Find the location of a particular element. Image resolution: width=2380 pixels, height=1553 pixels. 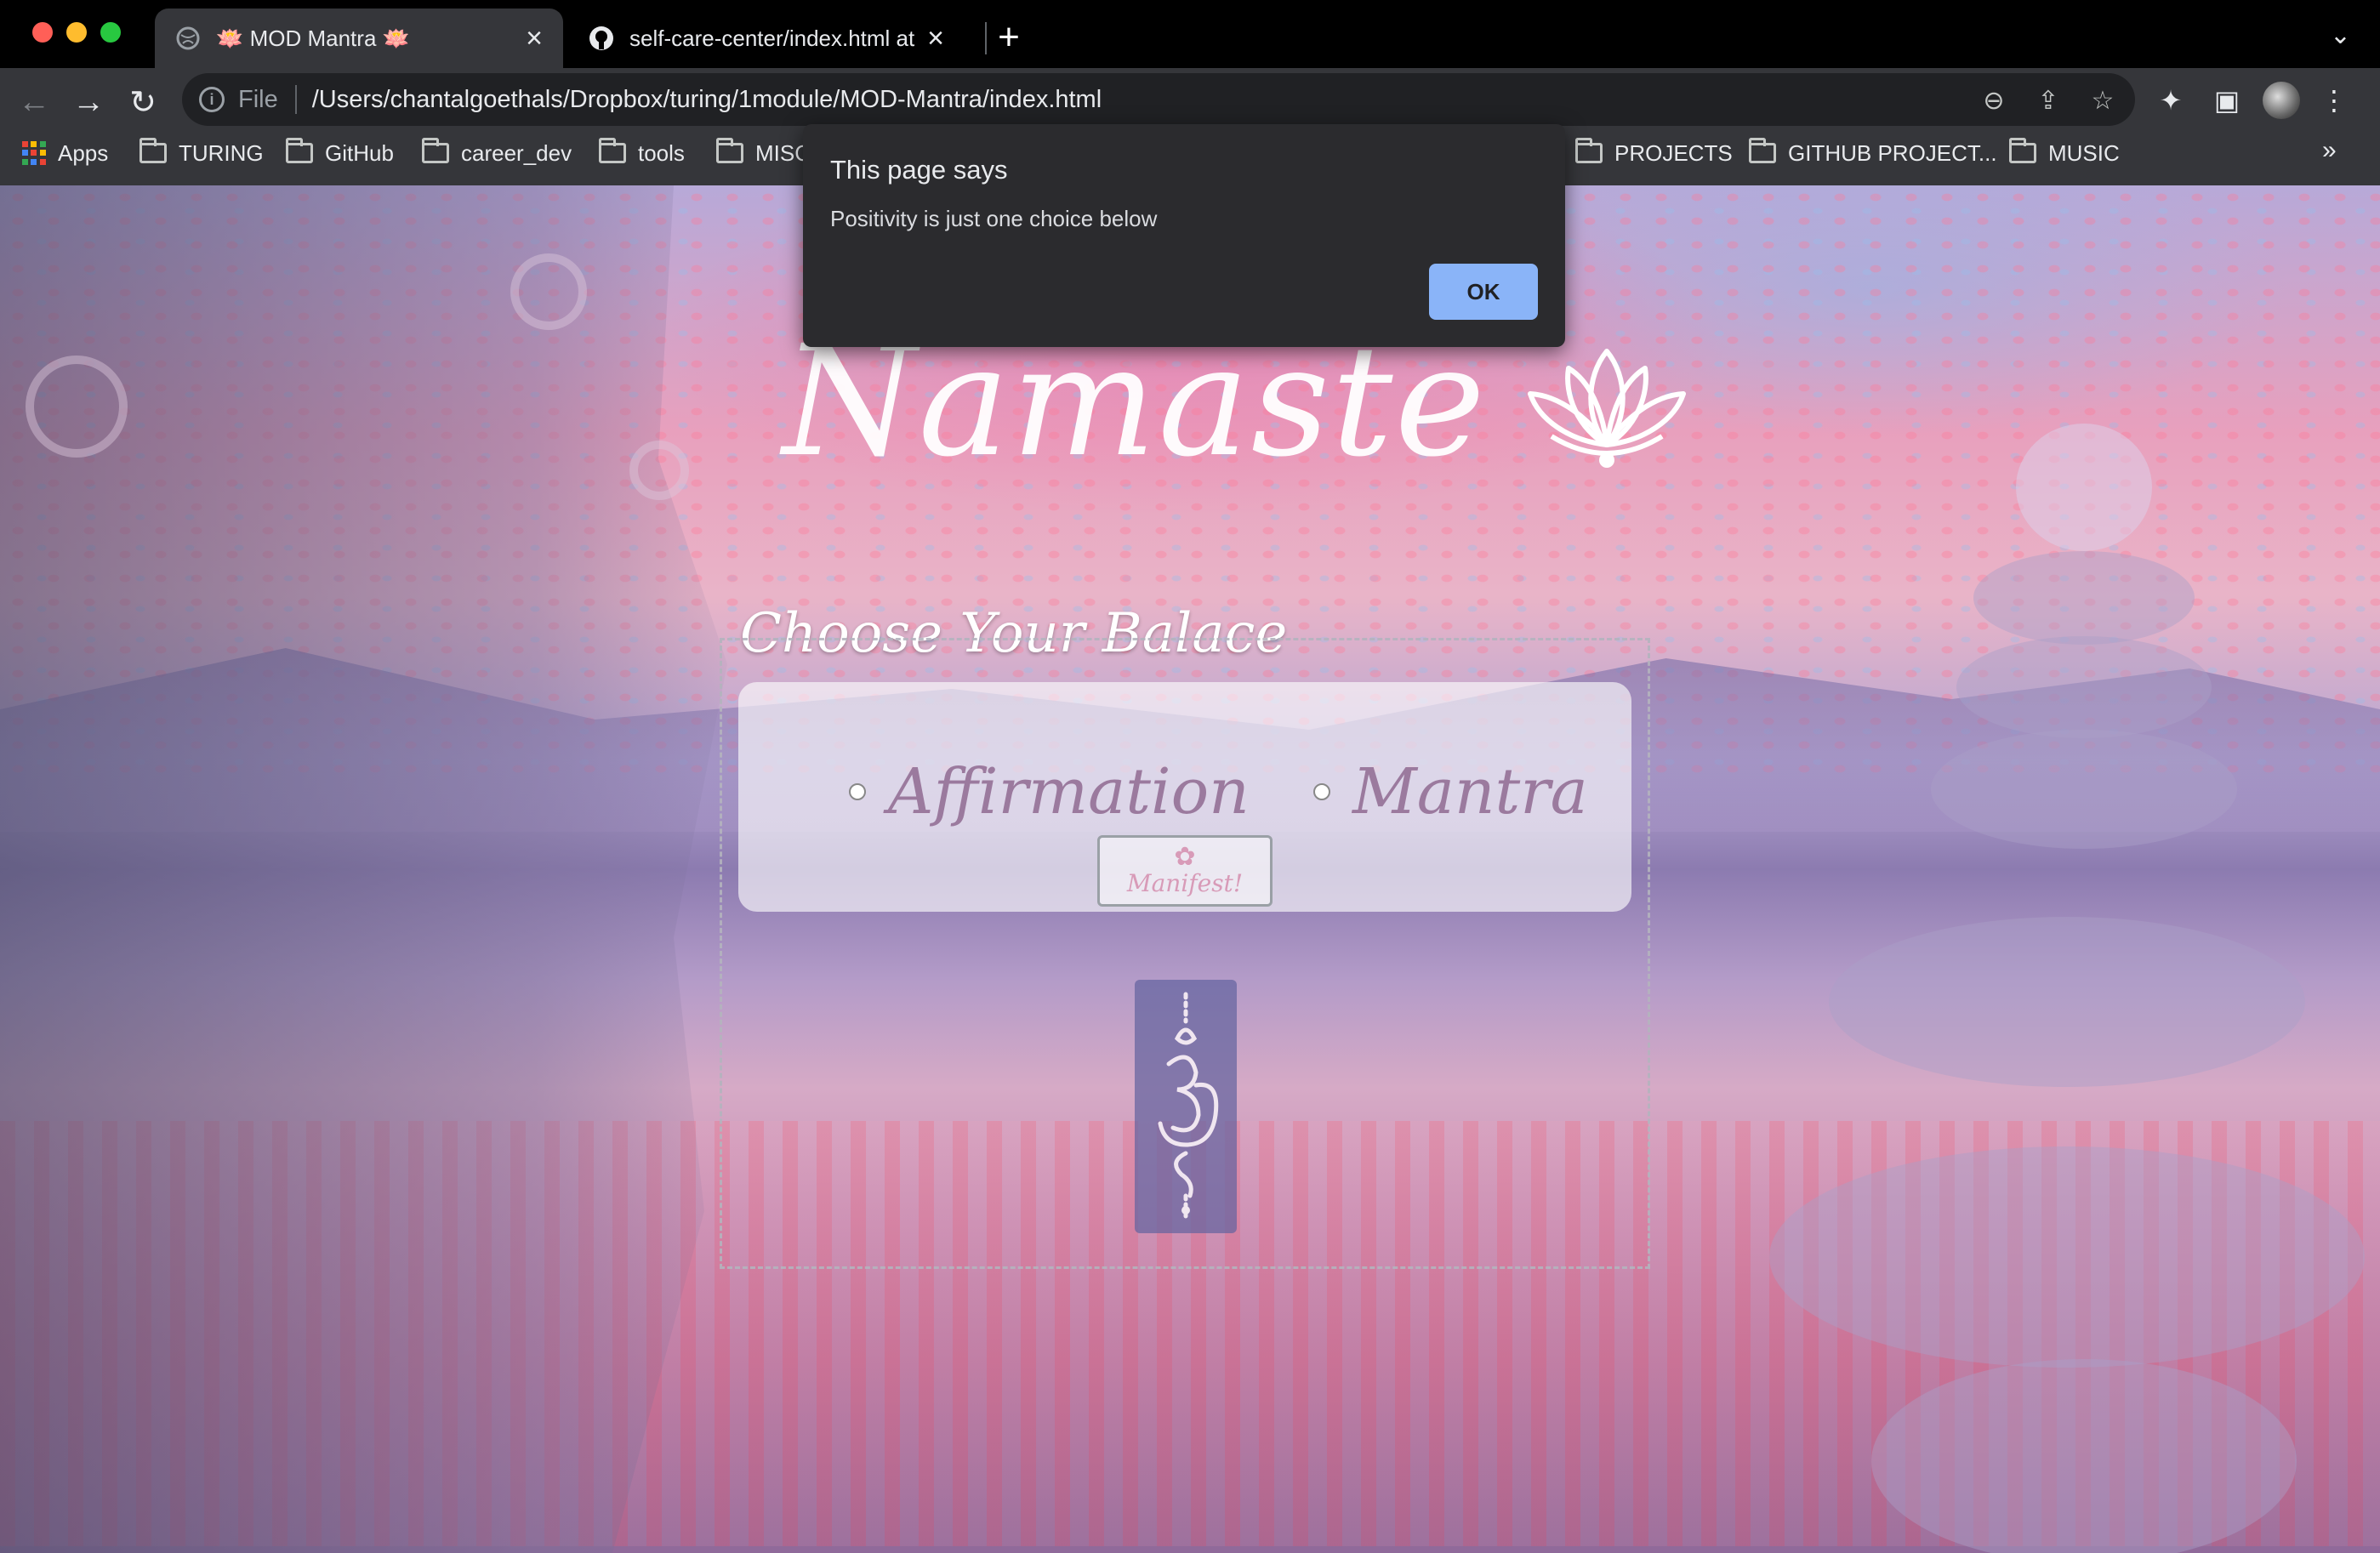

bookmark-label: GitHub is located at coordinates (359, 152).